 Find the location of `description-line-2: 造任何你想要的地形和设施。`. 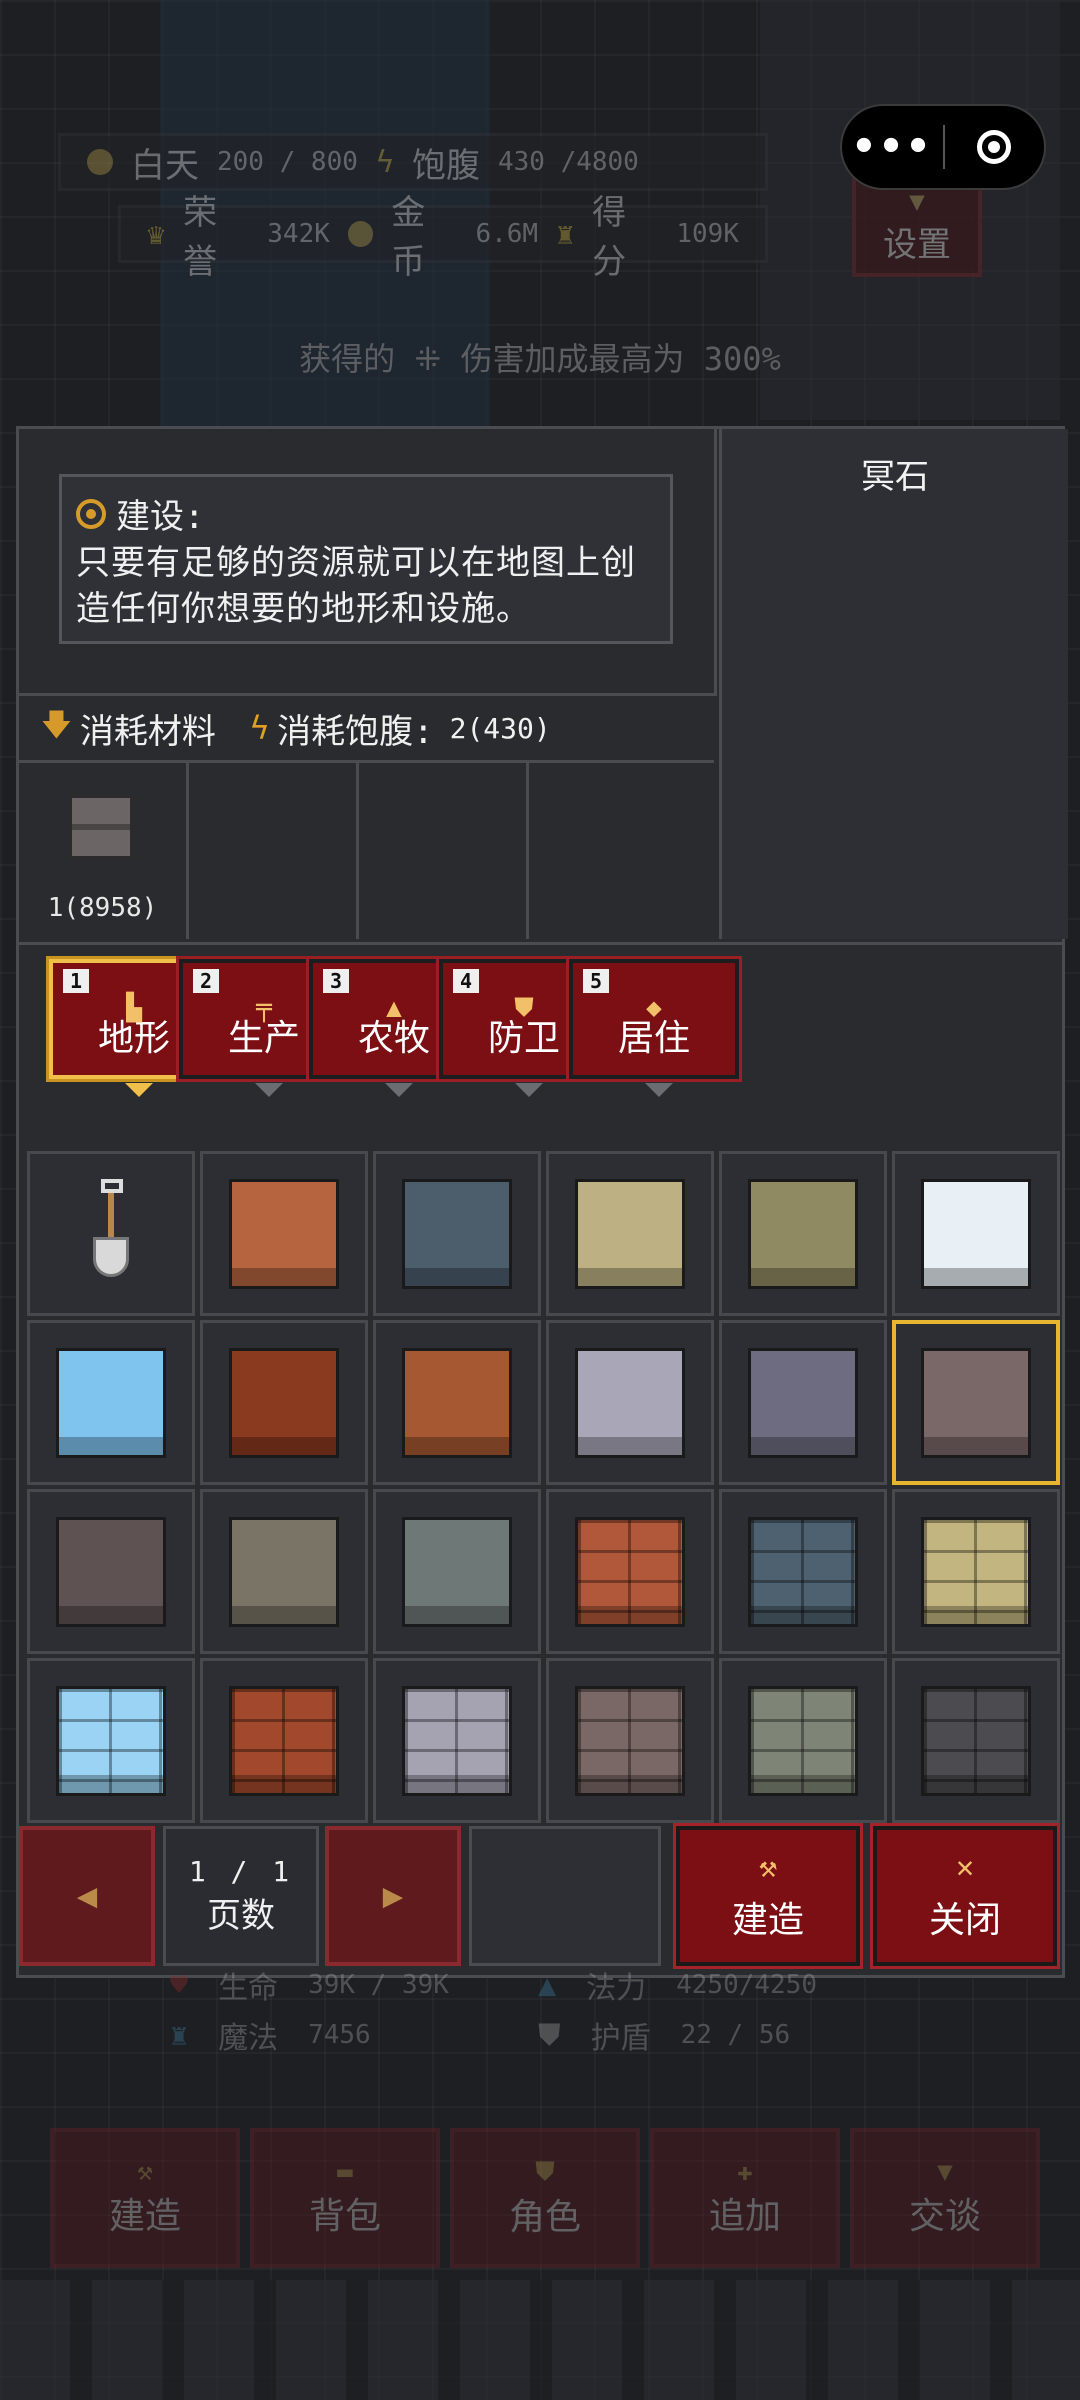

description-line-2: 造任何你想要的地形和设施。 is located at coordinates (303, 609).